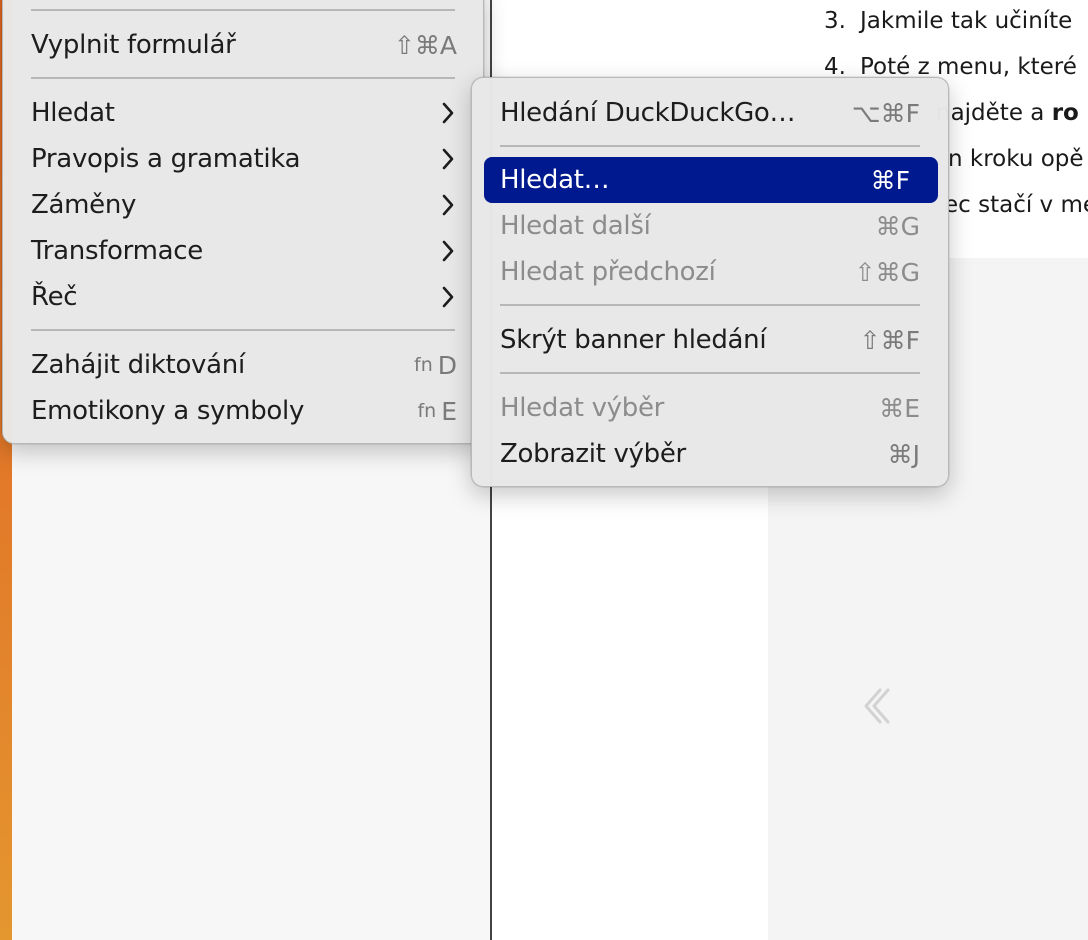 This screenshot has height=940, width=1088. I want to click on menu-item-hledat: Hledat, so click(244, 113).